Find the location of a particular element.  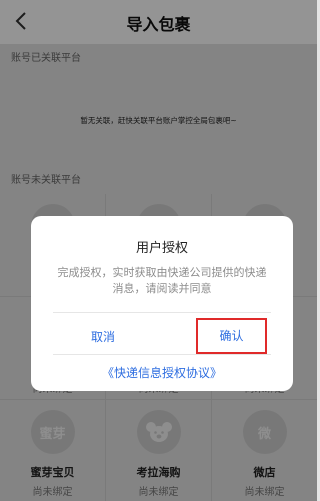

dialog-message: 完成授权，实时获取由快递公司提供的快递消息，请阅读并同意 is located at coordinates (162, 280).